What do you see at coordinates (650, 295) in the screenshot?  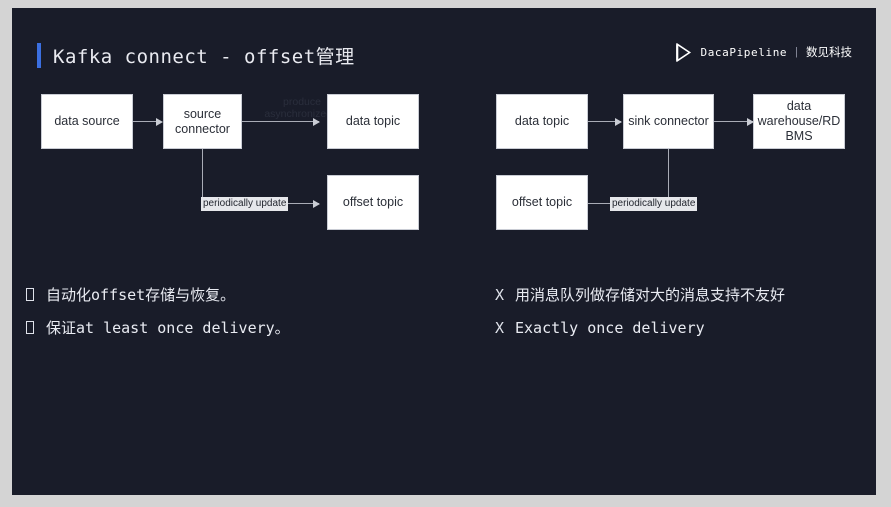 I see `list-item-label: 用消息队列做存储对大的消息支持不友好` at bounding box center [650, 295].